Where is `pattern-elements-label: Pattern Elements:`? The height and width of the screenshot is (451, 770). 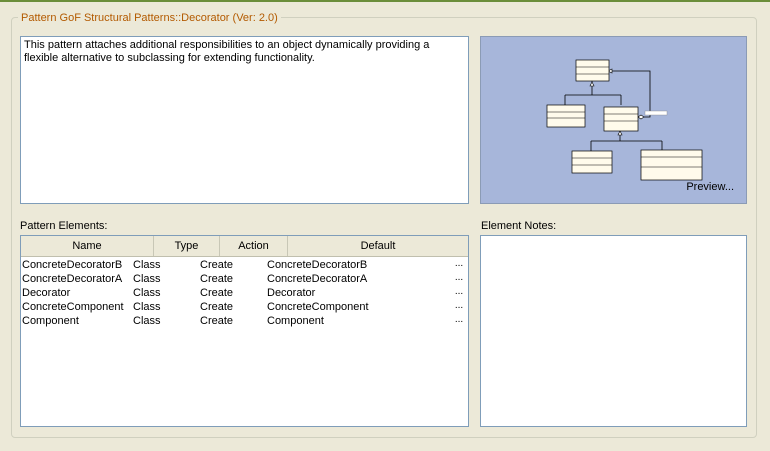 pattern-elements-label: Pattern Elements: is located at coordinates (64, 226).